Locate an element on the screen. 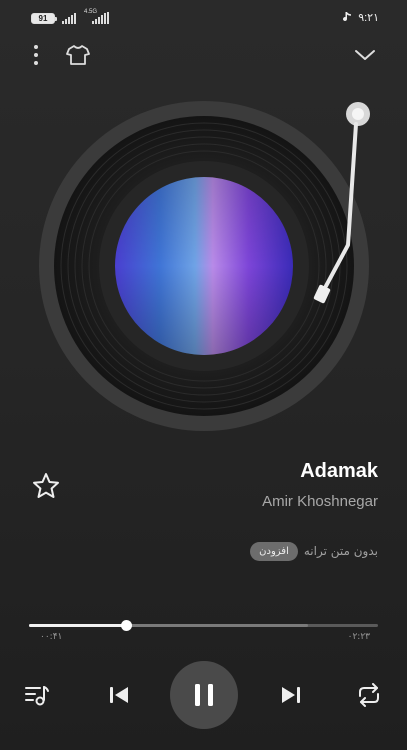 This screenshot has height=750, width=407. shirt-icon is located at coordinates (78, 55).